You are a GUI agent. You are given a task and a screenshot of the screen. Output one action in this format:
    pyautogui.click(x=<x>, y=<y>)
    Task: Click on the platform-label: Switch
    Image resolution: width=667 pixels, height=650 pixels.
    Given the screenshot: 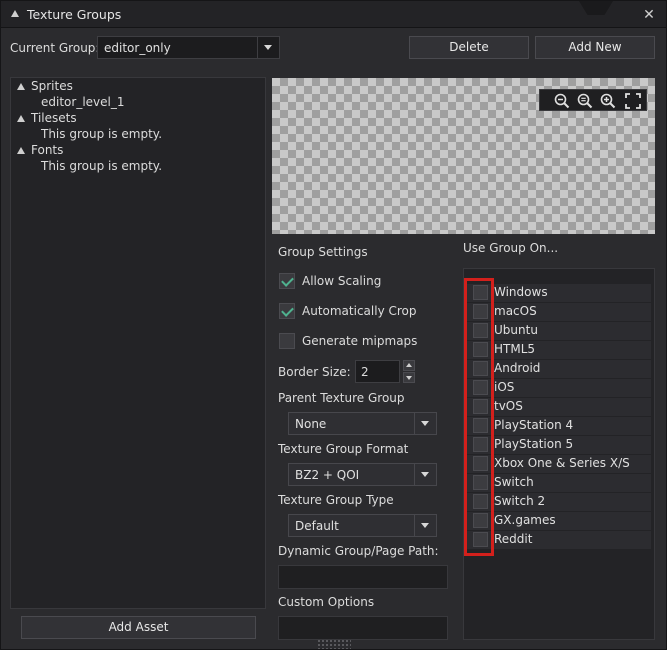 What is the action you would take?
    pyautogui.click(x=514, y=482)
    